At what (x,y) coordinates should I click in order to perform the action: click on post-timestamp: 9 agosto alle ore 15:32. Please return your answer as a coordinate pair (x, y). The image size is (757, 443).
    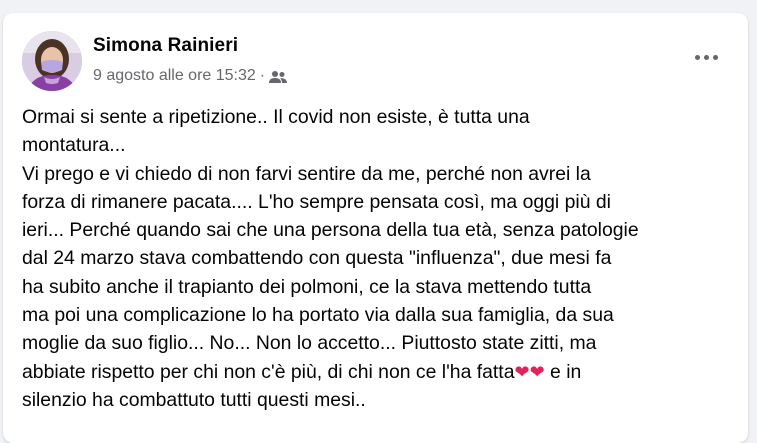
    Looking at the image, I should click on (174, 76).